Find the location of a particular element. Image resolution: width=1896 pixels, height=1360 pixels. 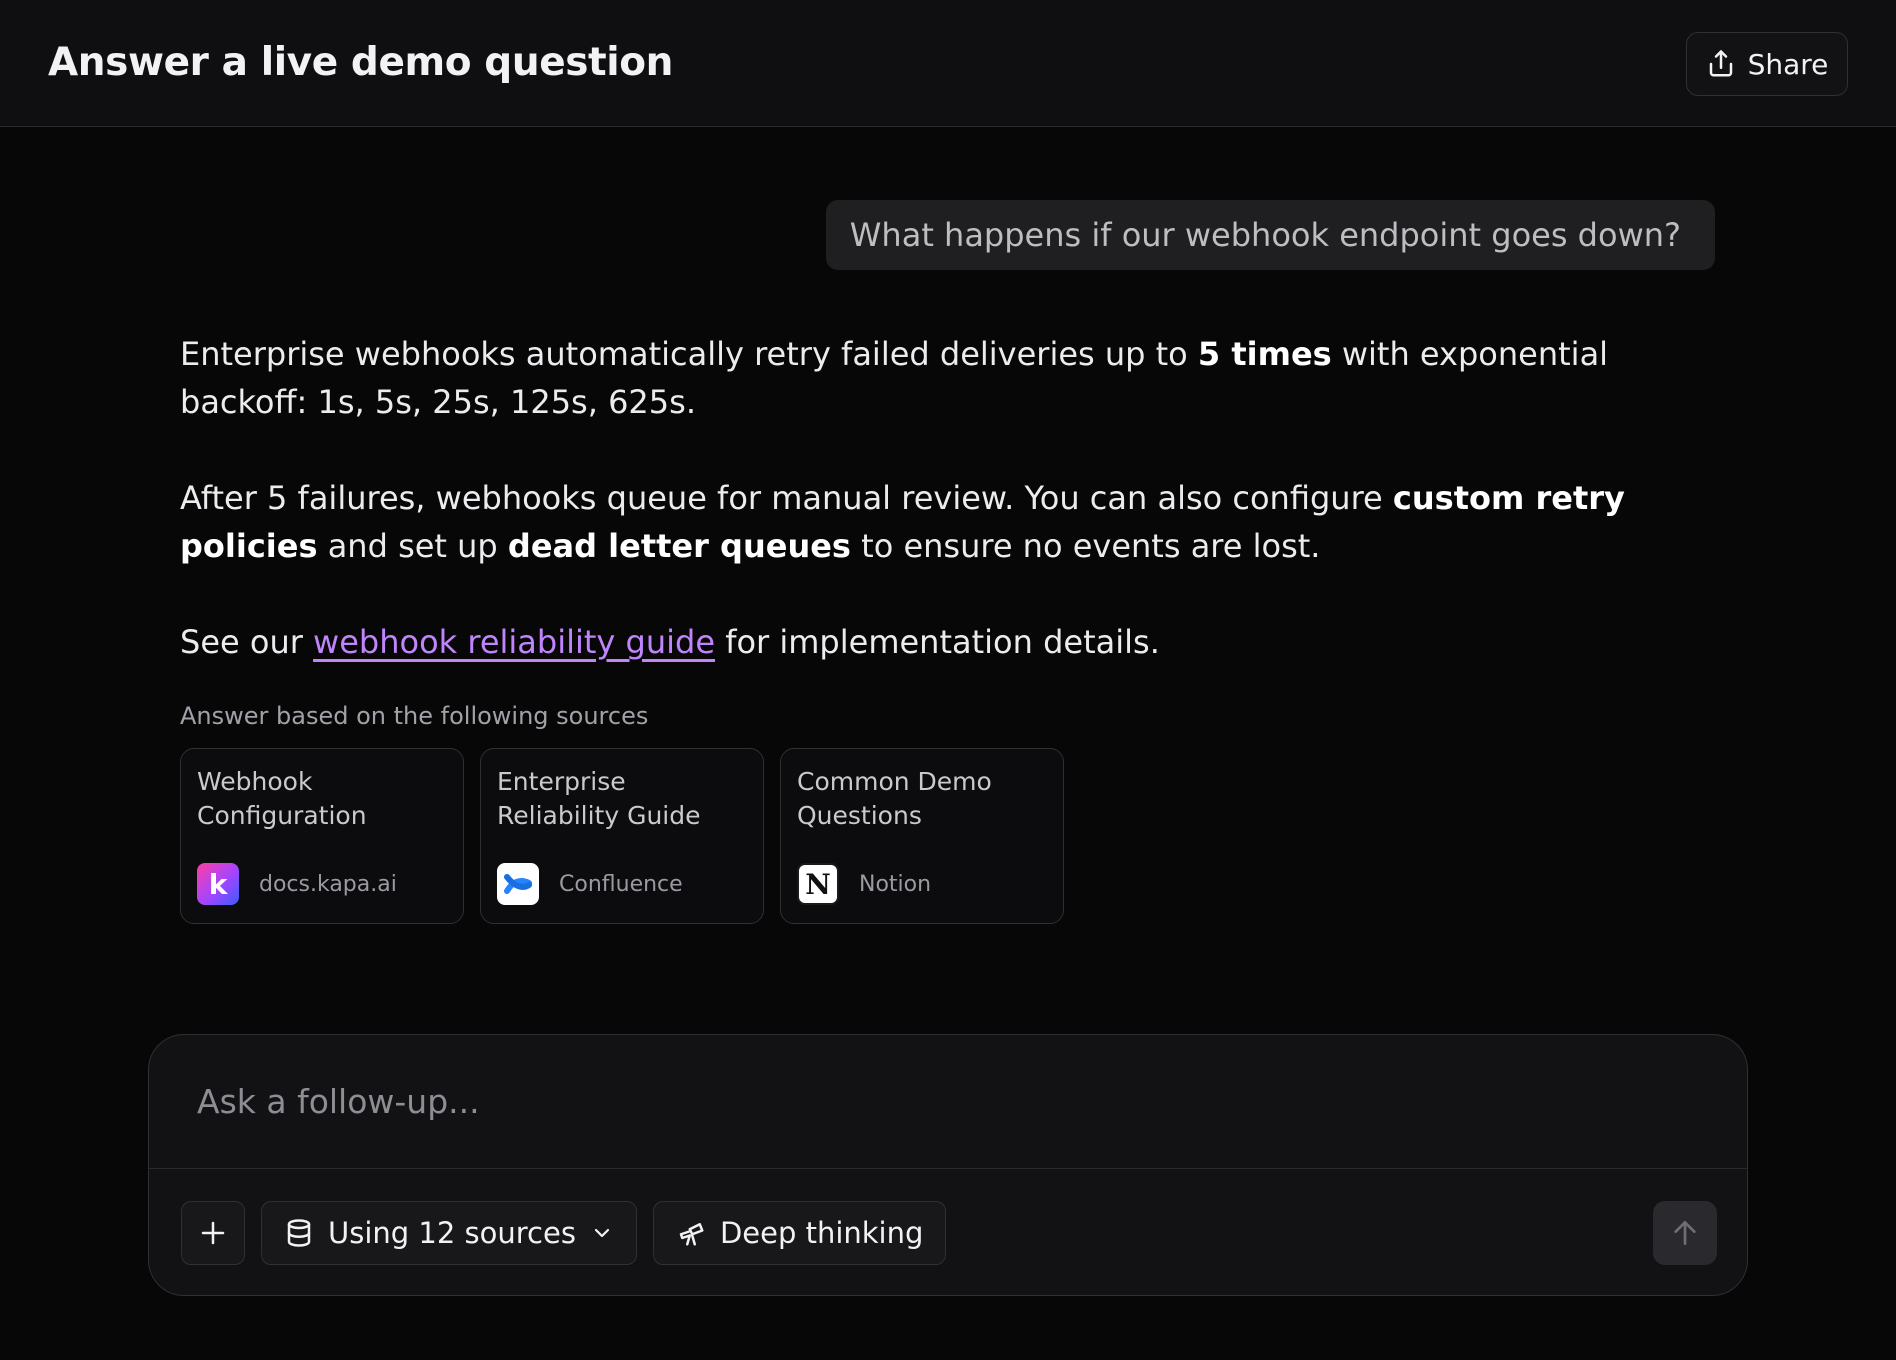

source-domain: docs.kapa.ai is located at coordinates (328, 884).